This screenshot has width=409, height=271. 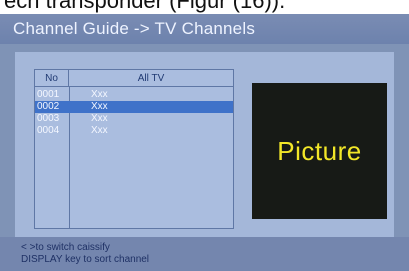 What do you see at coordinates (85, 259) in the screenshot?
I see `hint-sort-channel: DISPLAY key to sort channel` at bounding box center [85, 259].